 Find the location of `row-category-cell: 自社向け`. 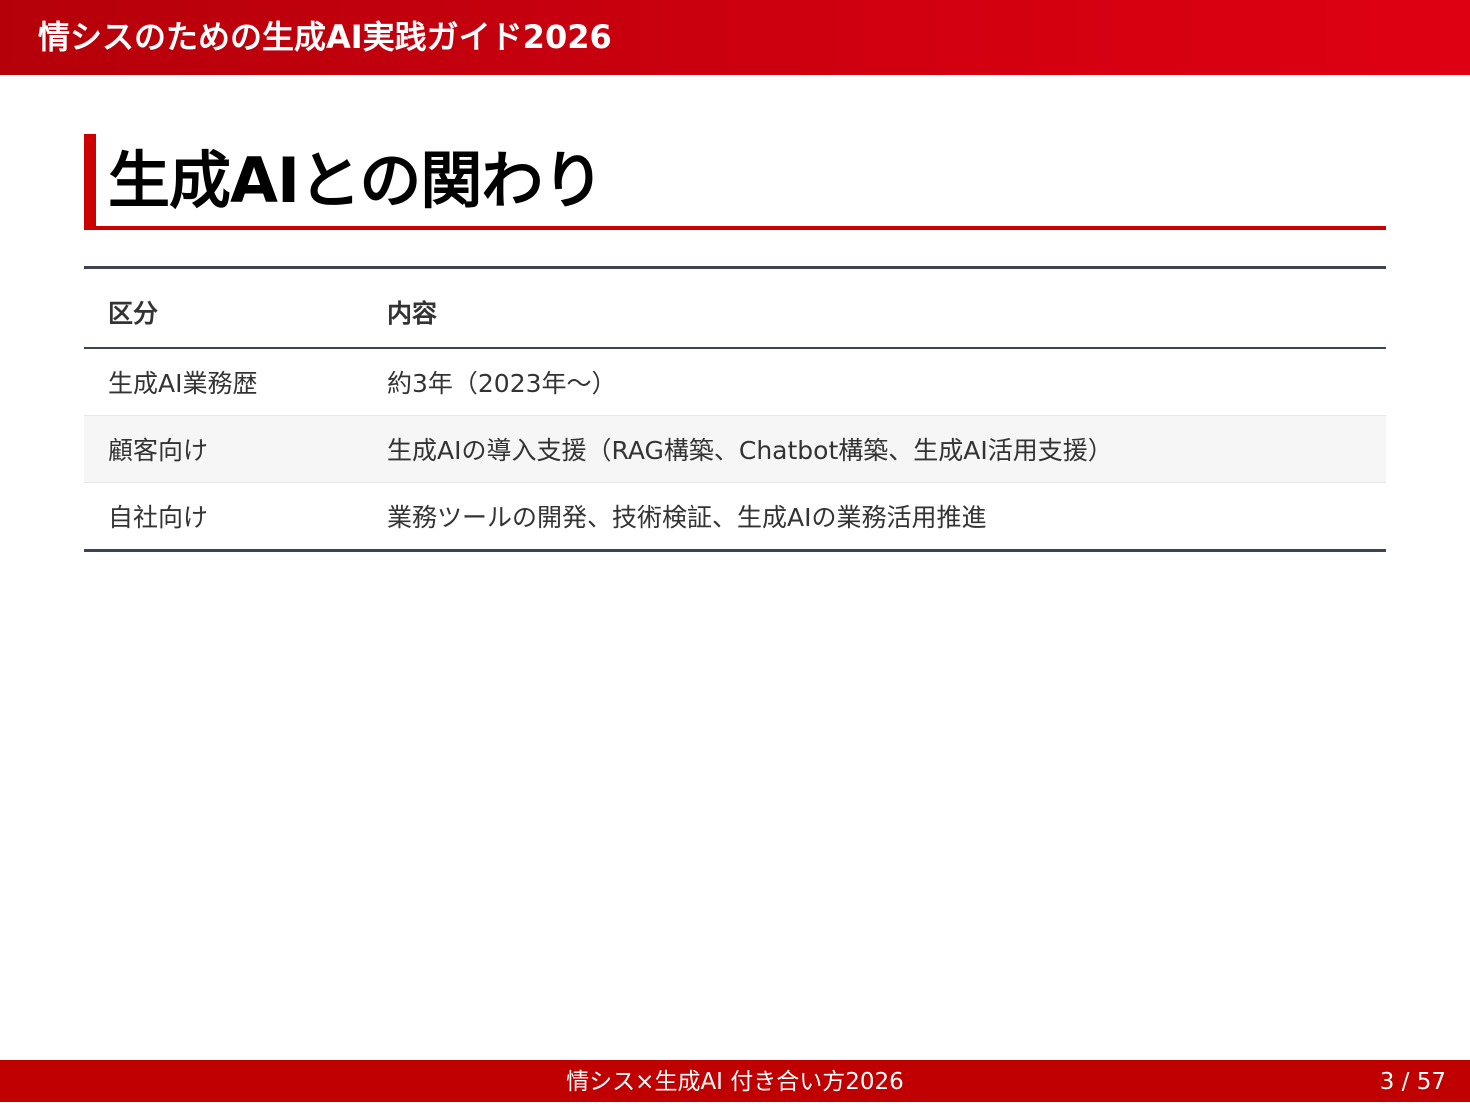

row-category-cell: 自社向け is located at coordinates (158, 517).